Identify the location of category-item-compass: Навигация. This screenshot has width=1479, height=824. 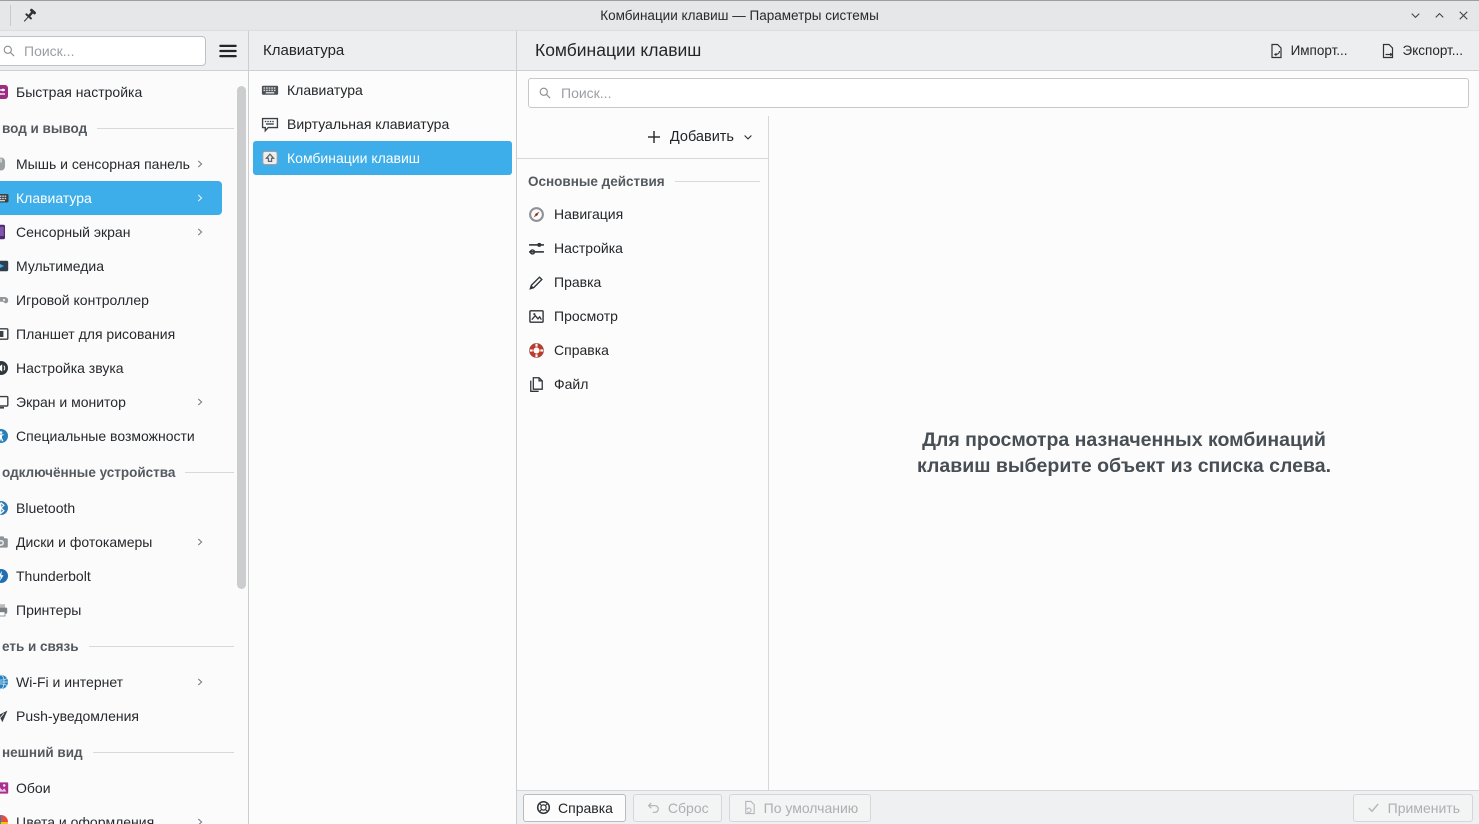
(642, 214).